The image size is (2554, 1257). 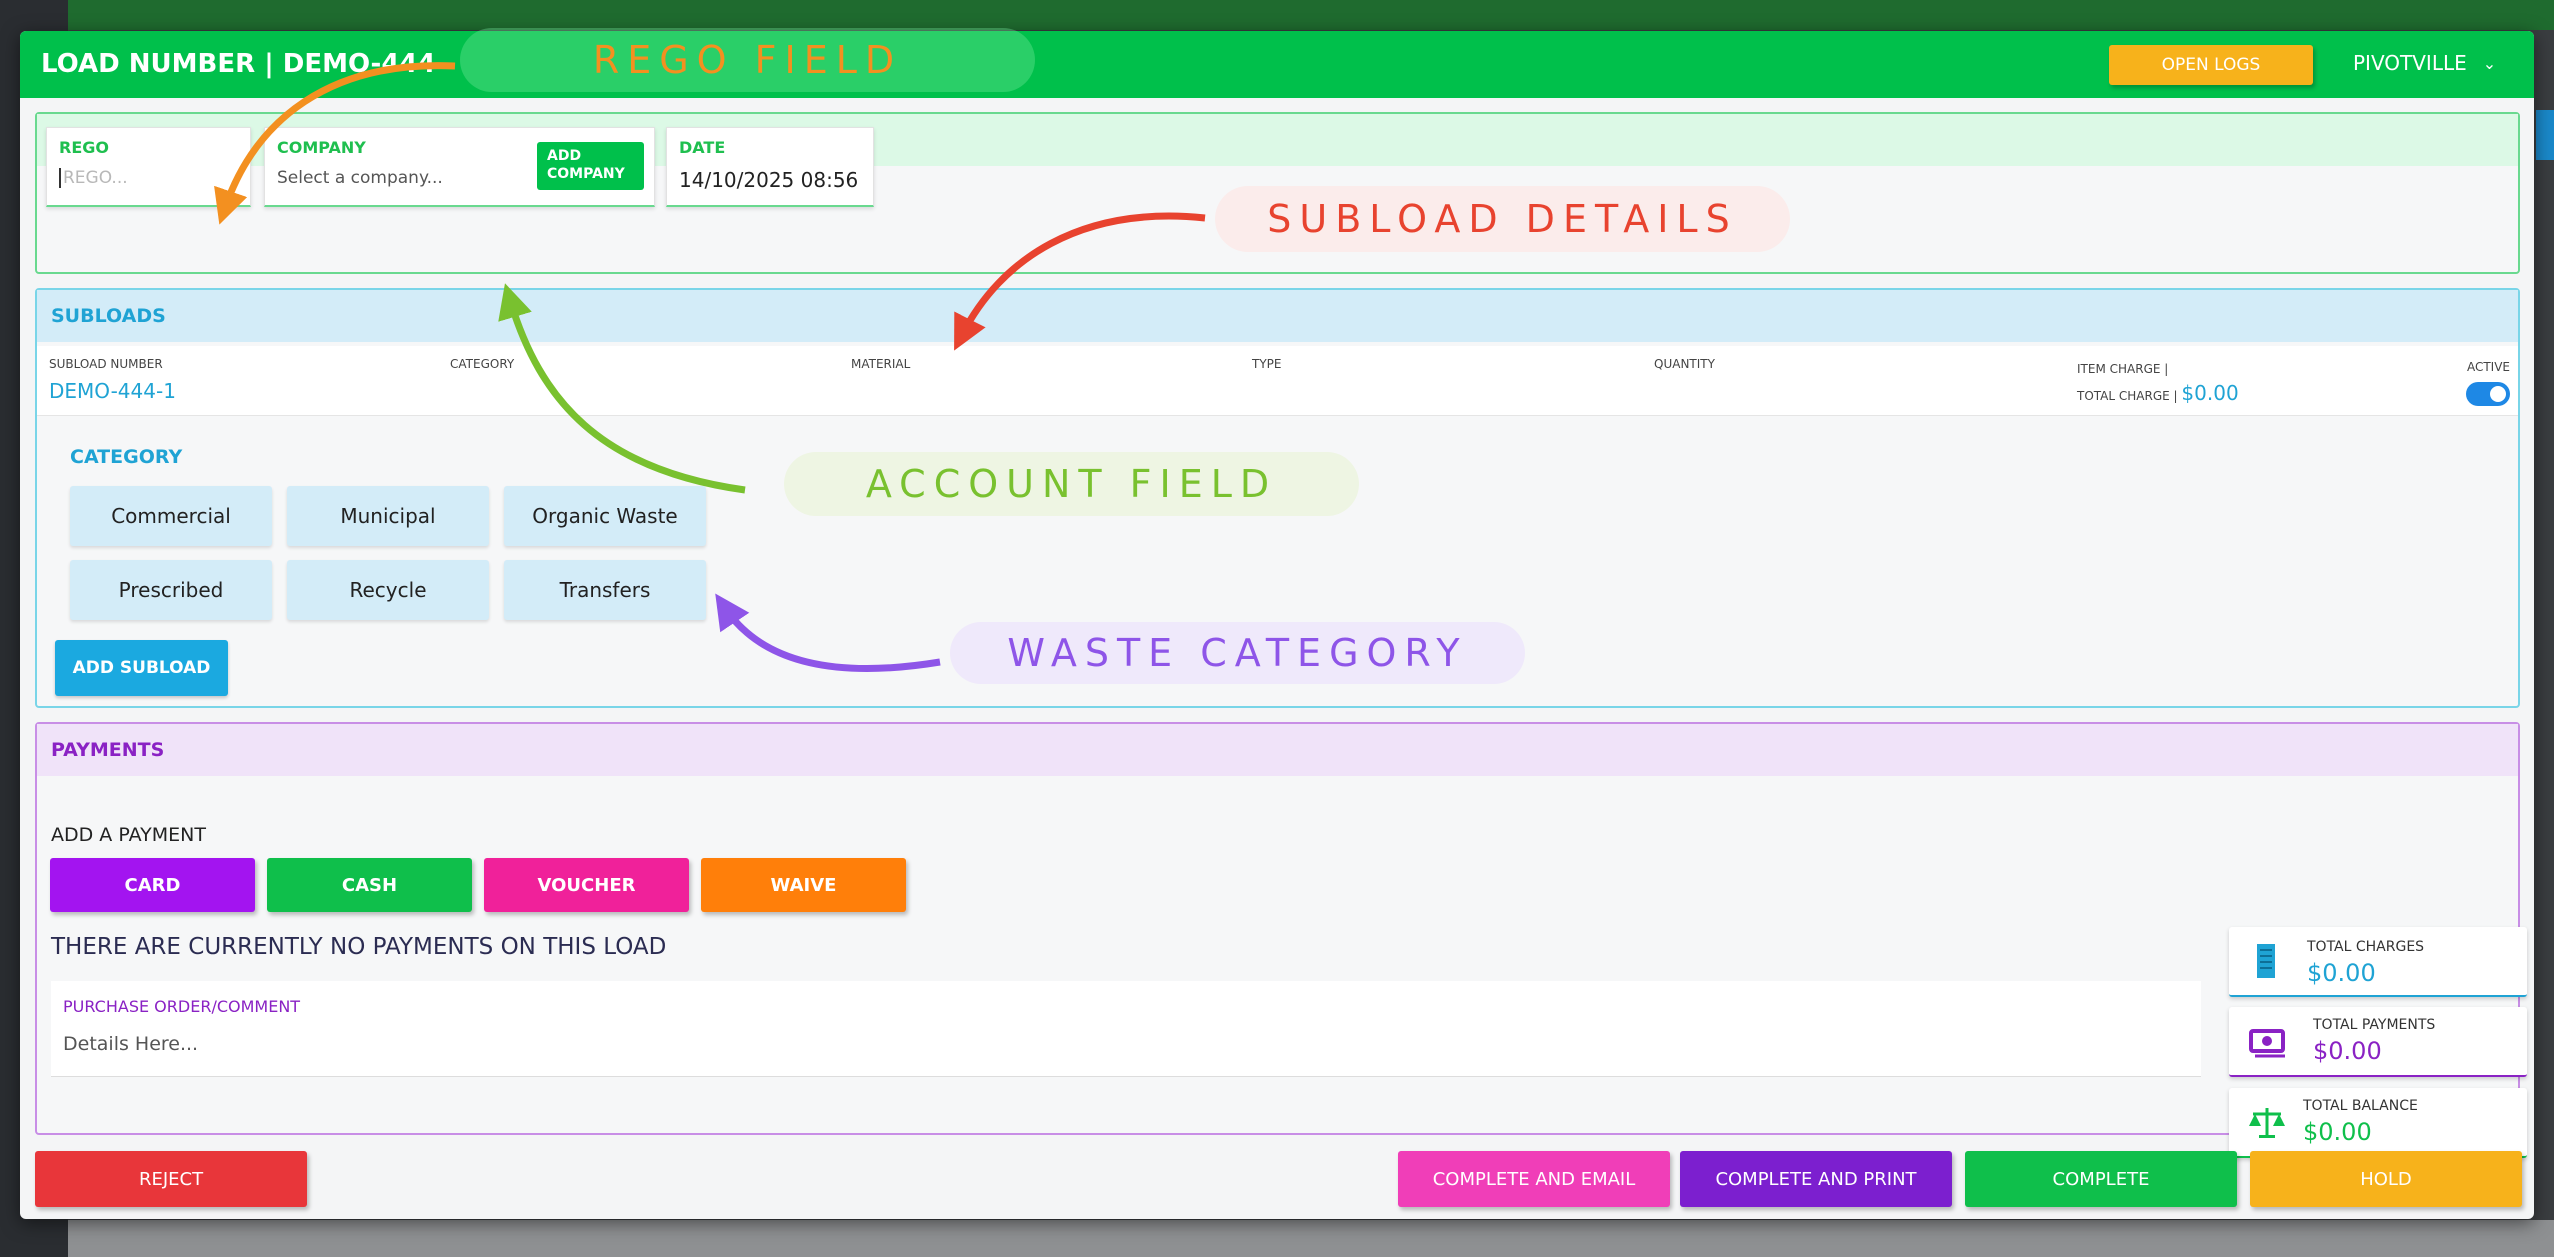 What do you see at coordinates (1080, 281) in the screenshot?
I see `subload-arrow` at bounding box center [1080, 281].